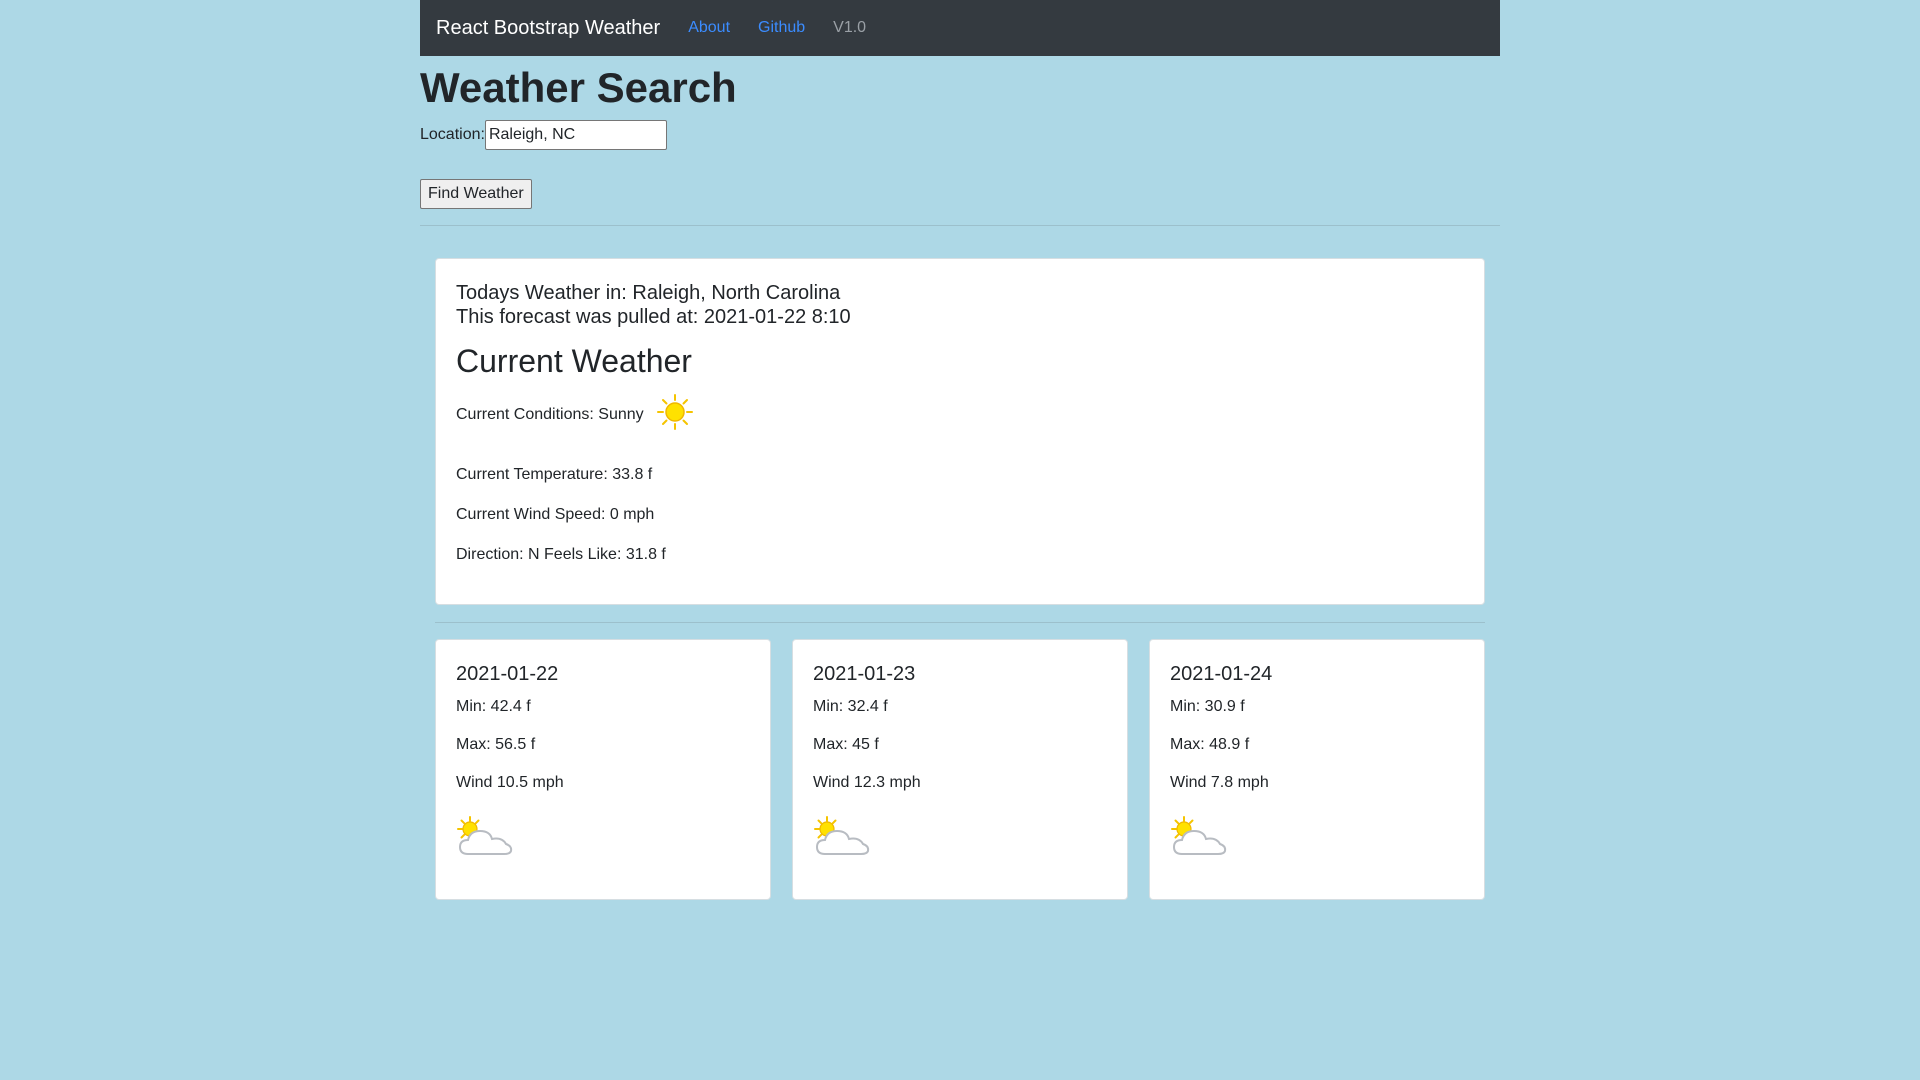 The image size is (1920, 1080). What do you see at coordinates (1207, 706) in the screenshot?
I see `forecast-min: Min: 30.9 f` at bounding box center [1207, 706].